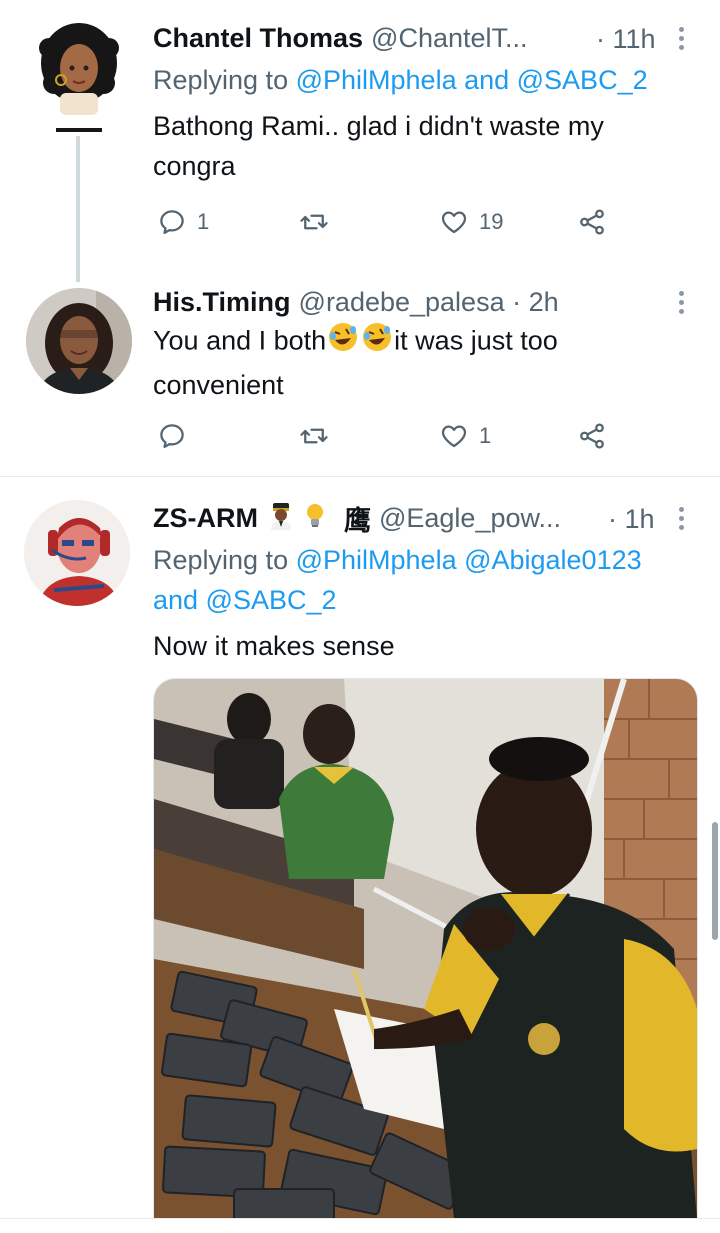  What do you see at coordinates (281, 518) in the screenshot?
I see `pilot-emoji-icon` at bounding box center [281, 518].